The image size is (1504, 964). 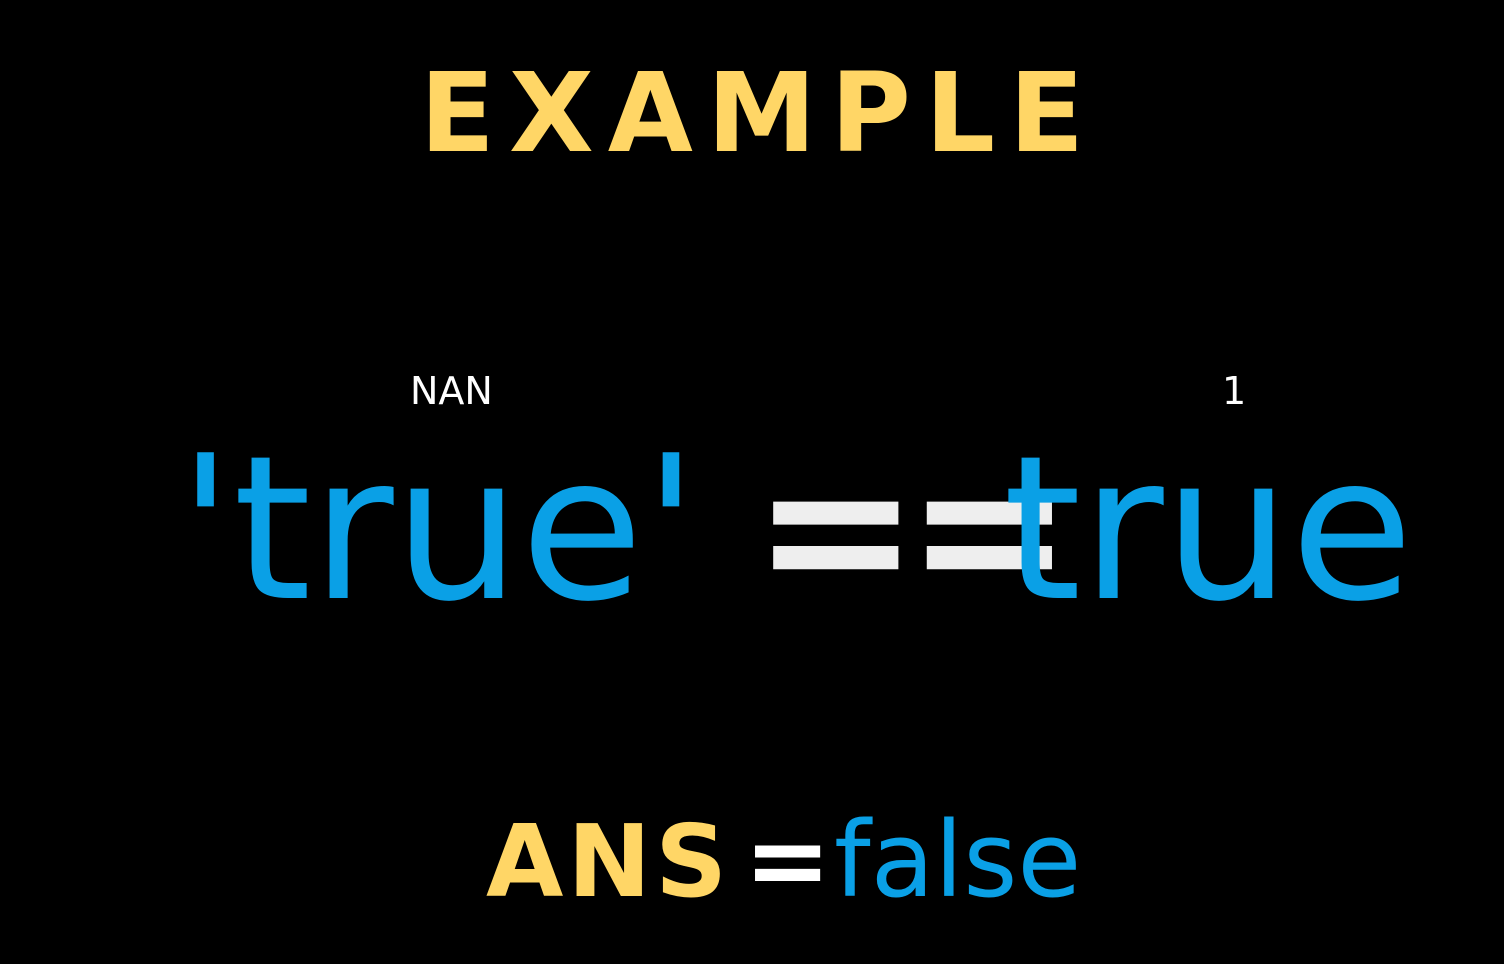 What do you see at coordinates (451, 391) in the screenshot?
I see `left-operand-coercion-note: NAN` at bounding box center [451, 391].